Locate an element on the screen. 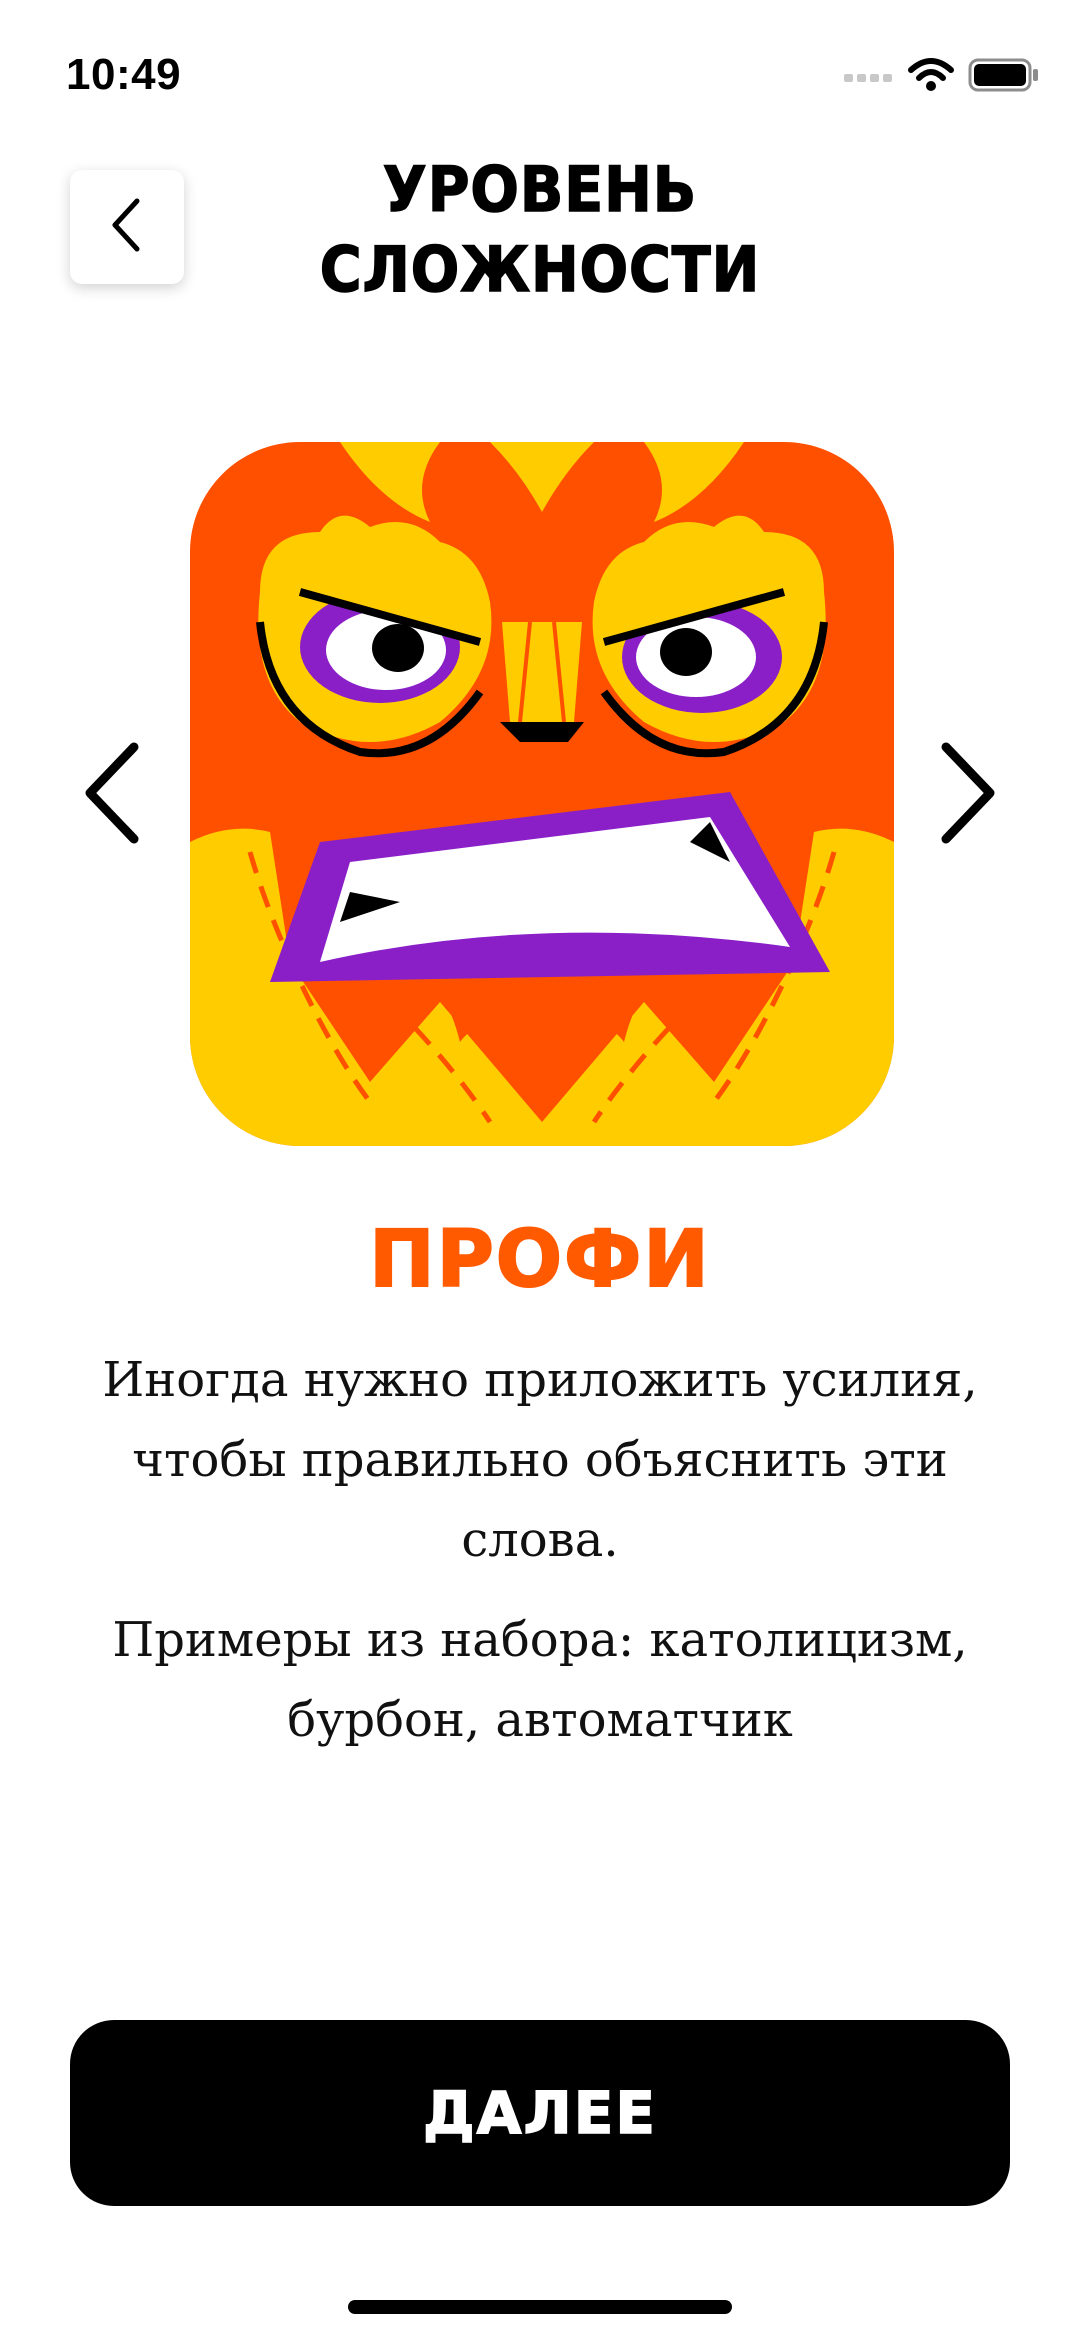  status-icons is located at coordinates (942, 75).